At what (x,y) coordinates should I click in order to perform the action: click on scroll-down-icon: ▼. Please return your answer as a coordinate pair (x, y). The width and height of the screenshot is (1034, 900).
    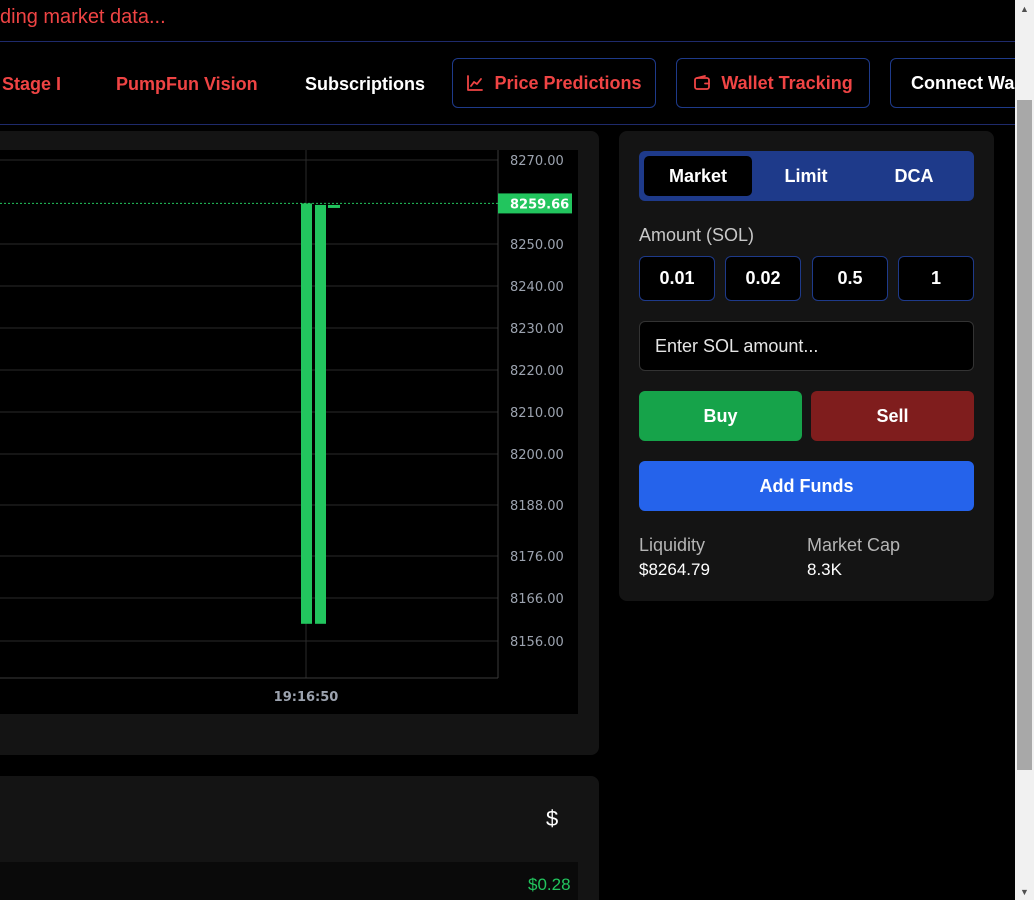
    Looking at the image, I should click on (1024, 891).